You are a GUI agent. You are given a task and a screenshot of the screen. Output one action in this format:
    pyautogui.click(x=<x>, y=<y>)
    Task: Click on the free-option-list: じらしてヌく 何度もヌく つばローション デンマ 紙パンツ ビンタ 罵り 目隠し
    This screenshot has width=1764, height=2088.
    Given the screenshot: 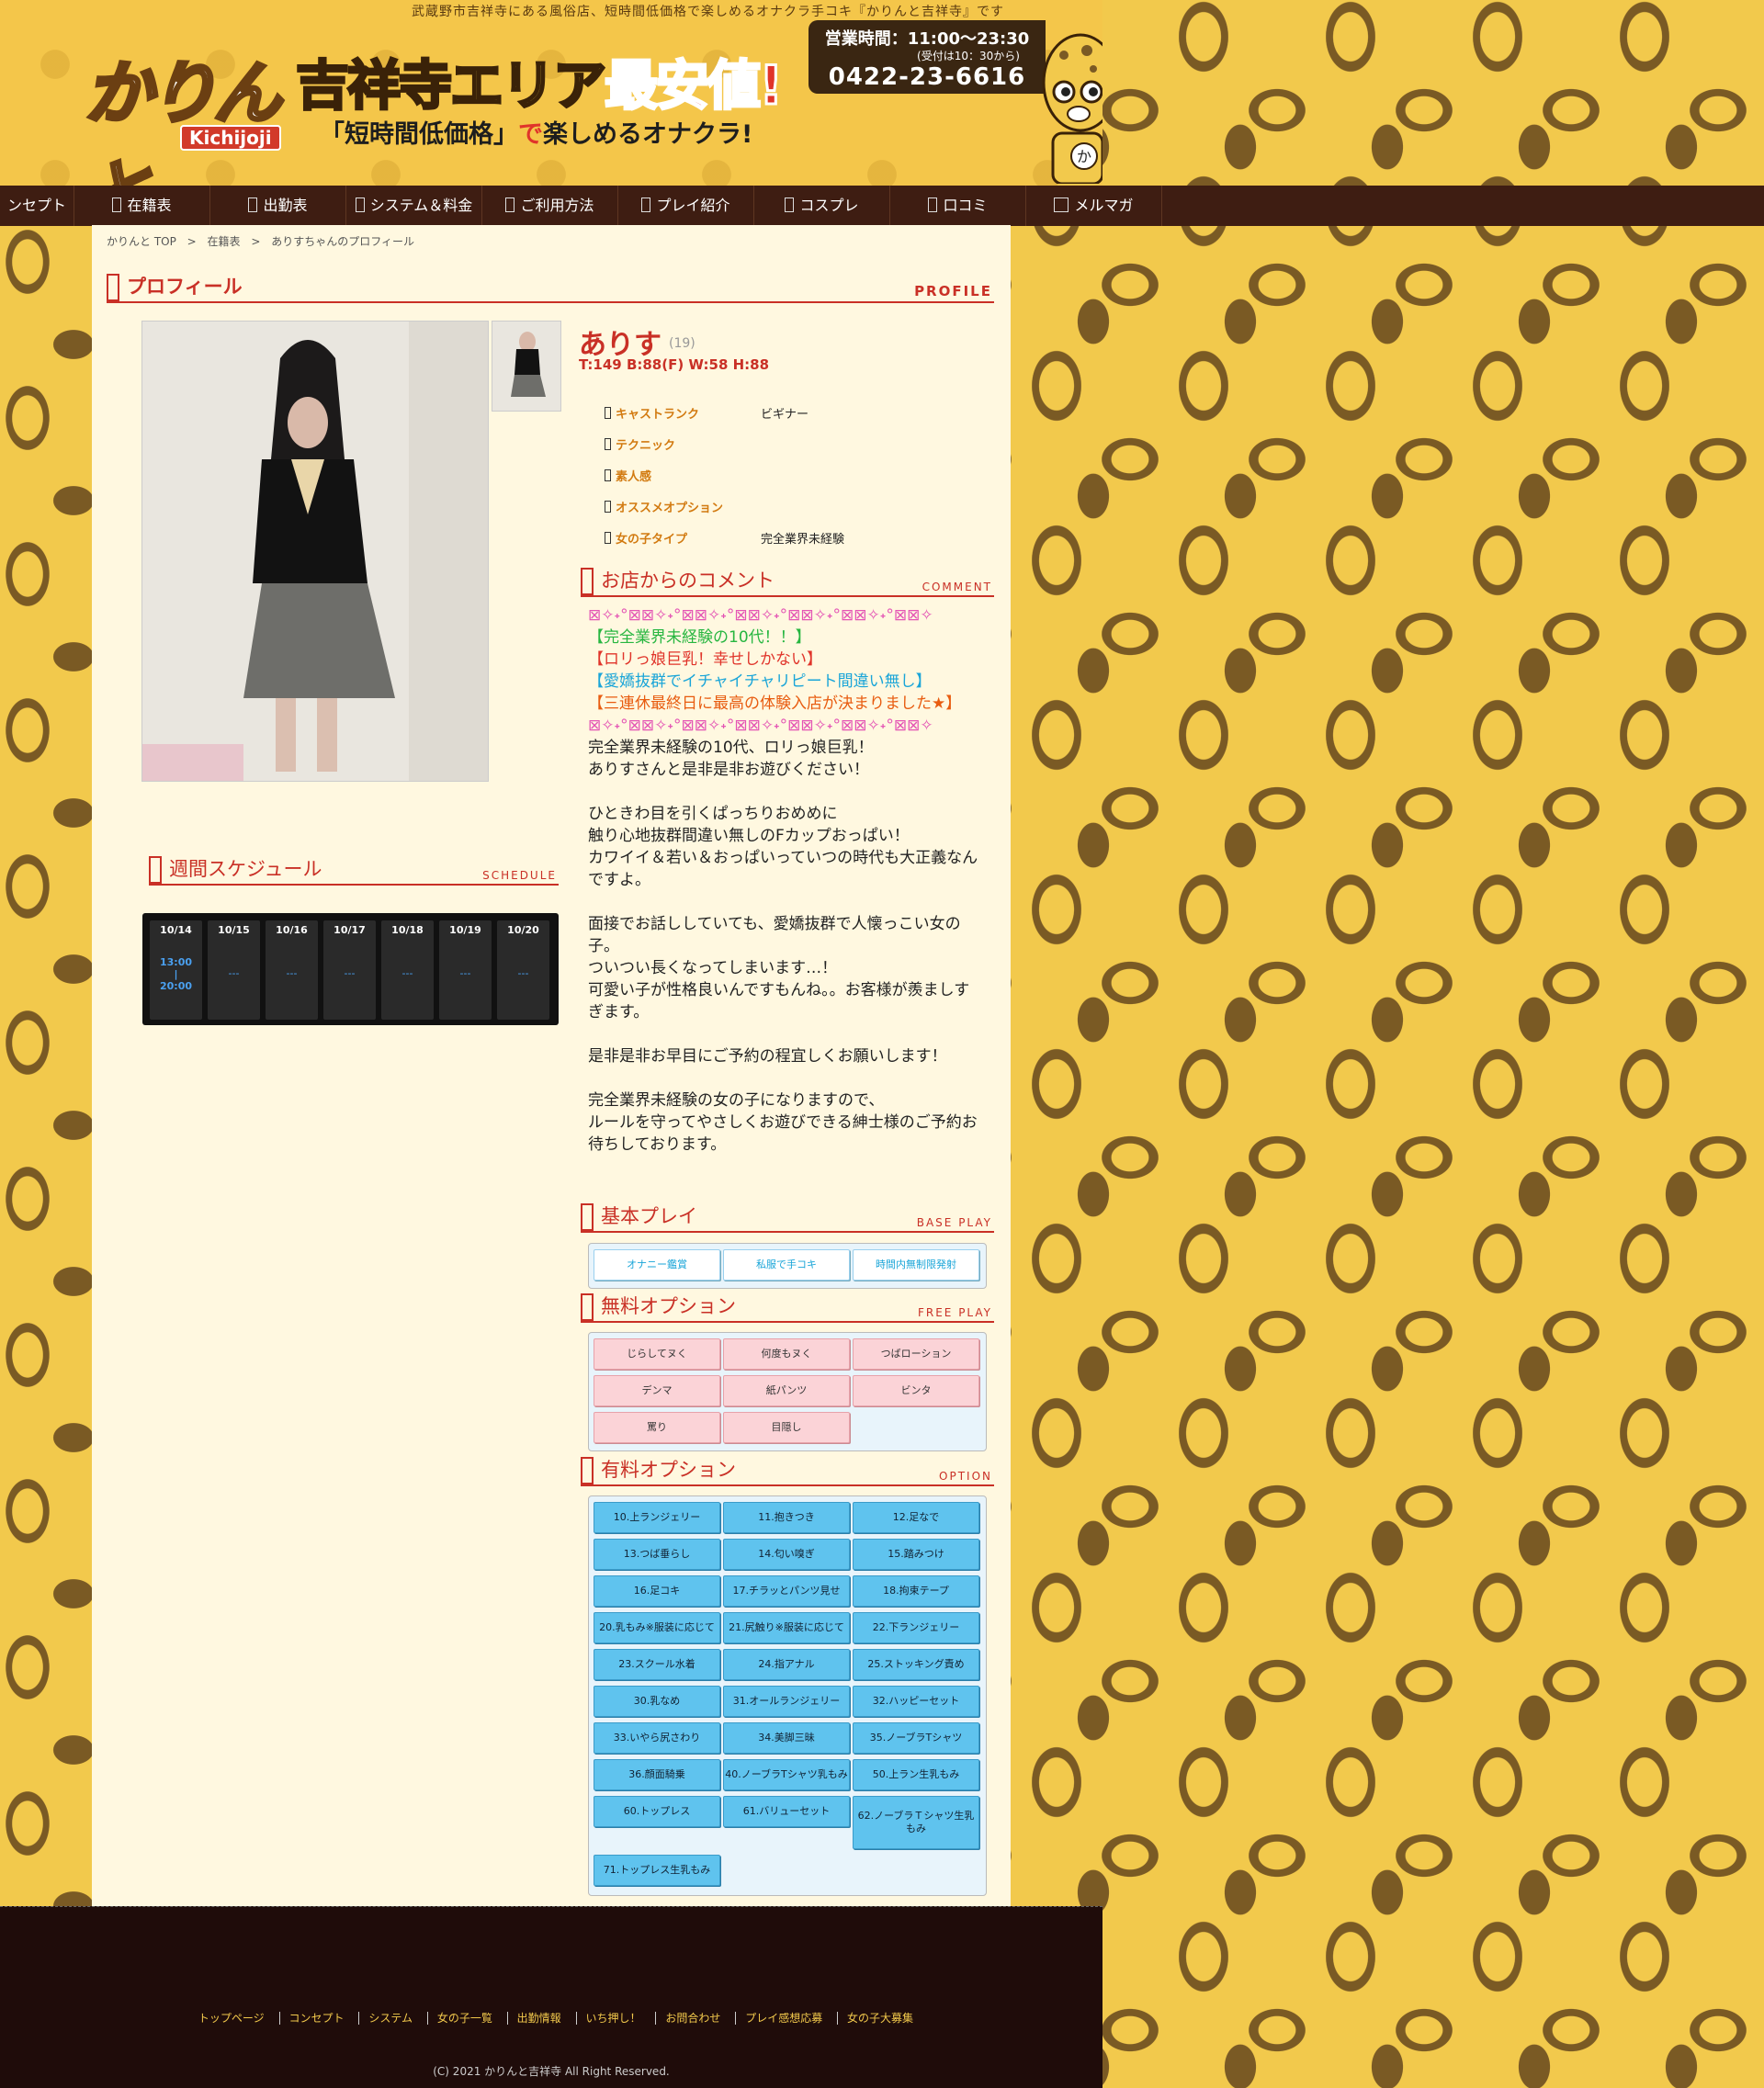 What is the action you would take?
    pyautogui.click(x=787, y=1391)
    